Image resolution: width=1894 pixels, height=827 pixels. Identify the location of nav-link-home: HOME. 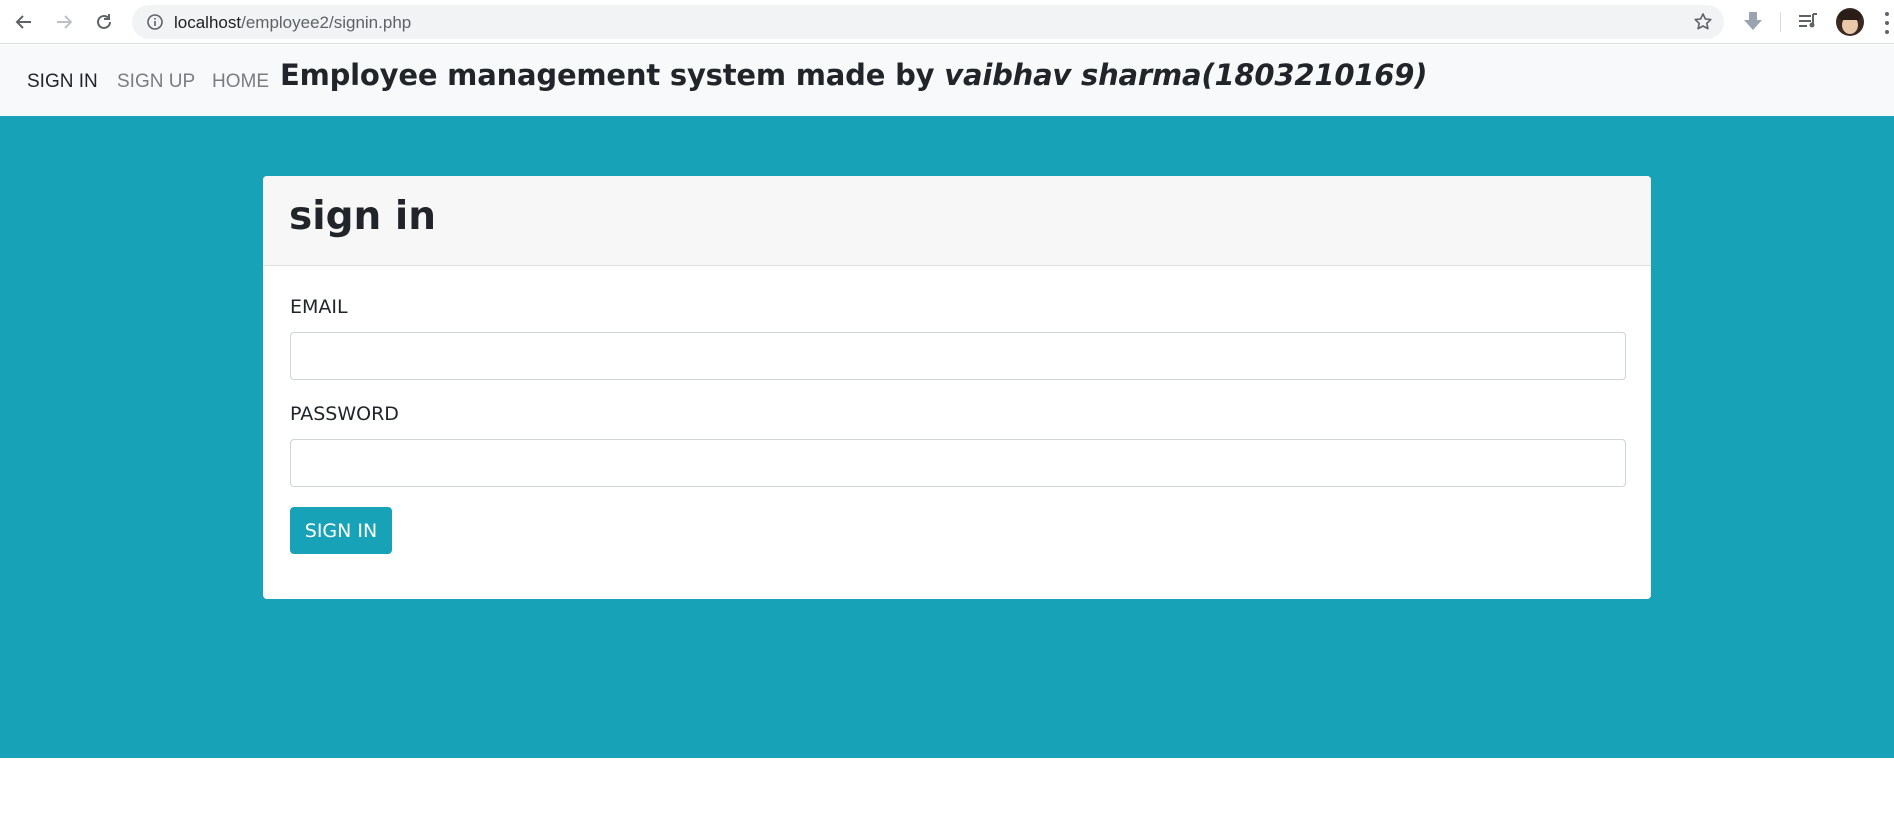
(240, 82).